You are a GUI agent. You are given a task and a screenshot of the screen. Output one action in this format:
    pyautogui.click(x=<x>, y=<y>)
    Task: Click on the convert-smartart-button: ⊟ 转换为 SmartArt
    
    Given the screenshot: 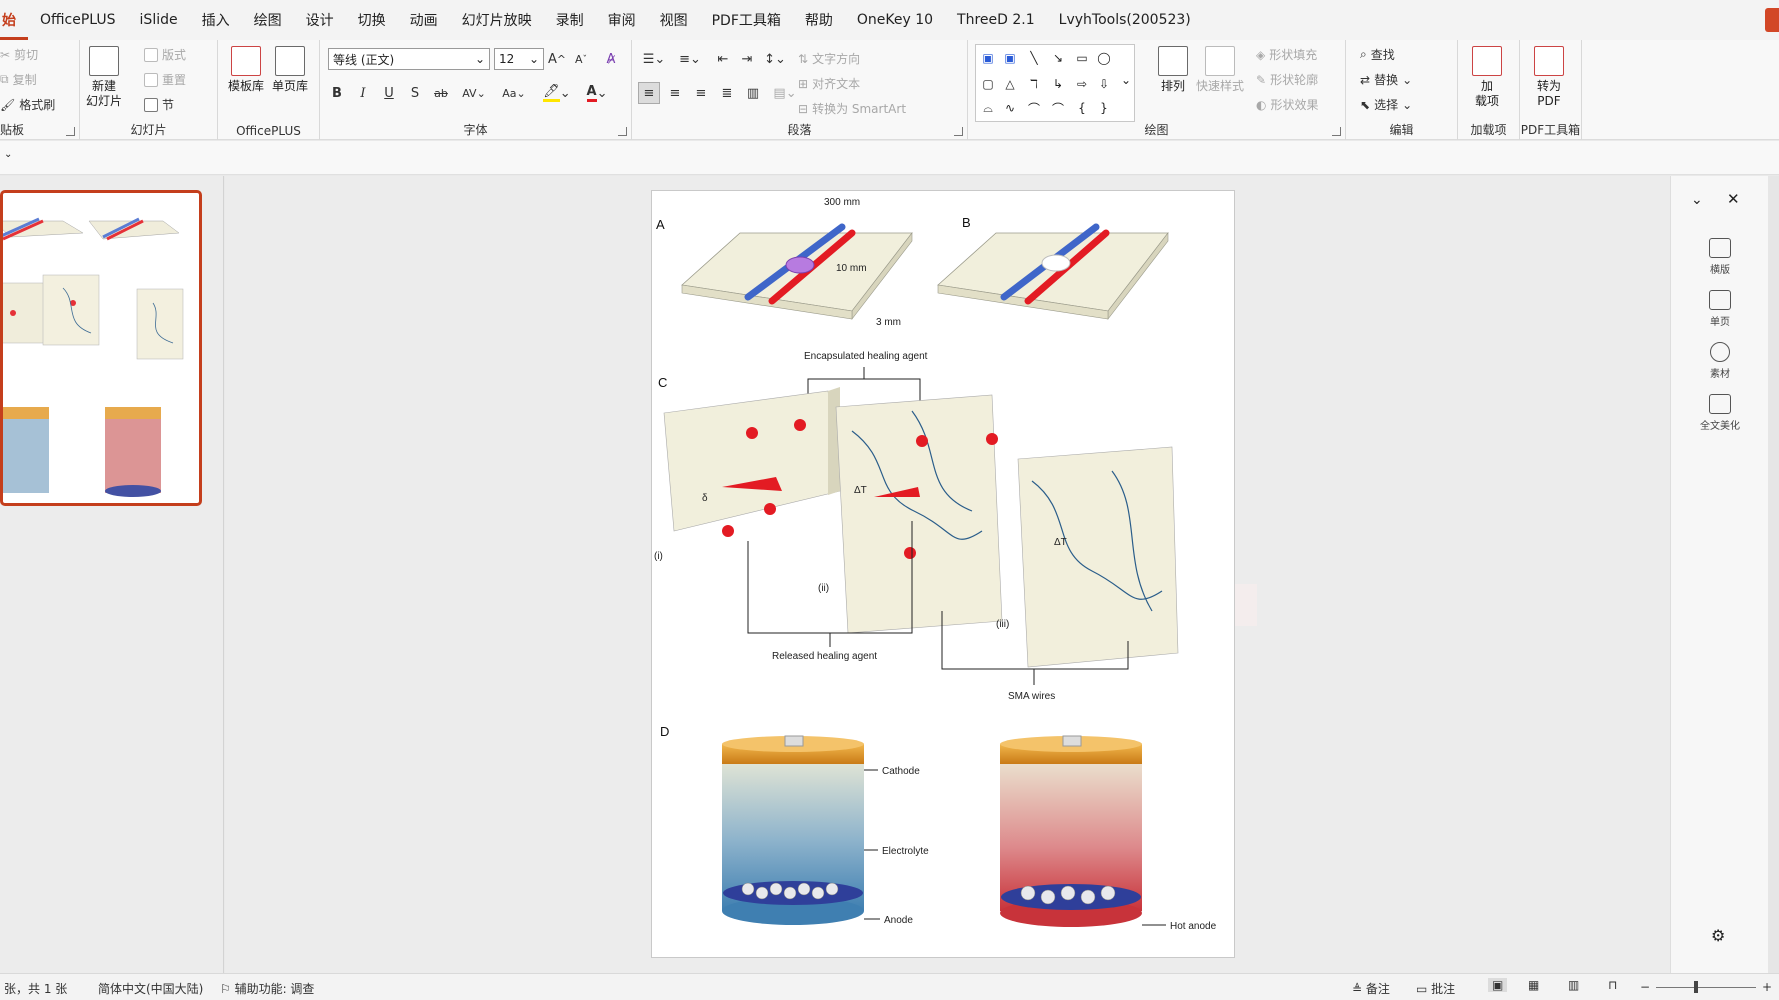 What is the action you would take?
    pyautogui.click(x=852, y=108)
    